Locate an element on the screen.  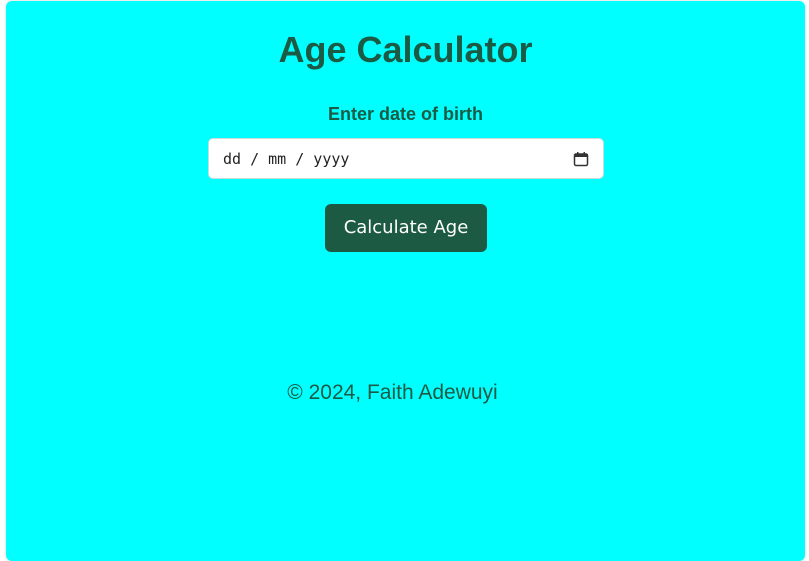
page-title: Age Calculator is located at coordinates (405, 49).